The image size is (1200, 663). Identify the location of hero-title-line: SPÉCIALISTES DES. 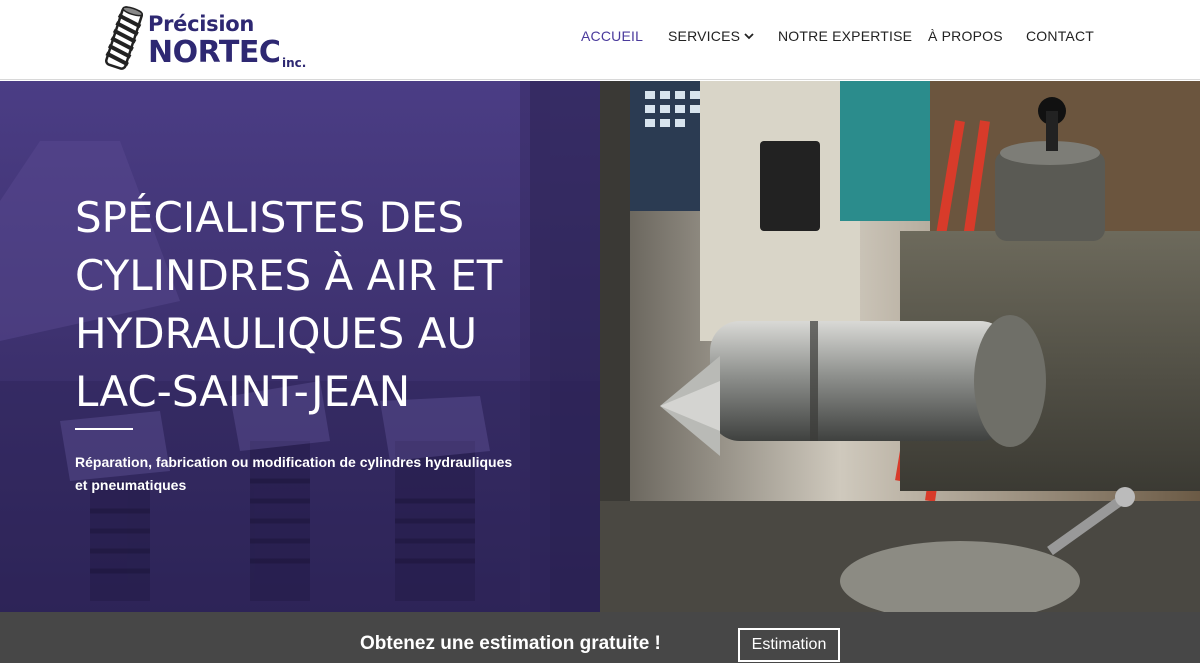
(270, 217).